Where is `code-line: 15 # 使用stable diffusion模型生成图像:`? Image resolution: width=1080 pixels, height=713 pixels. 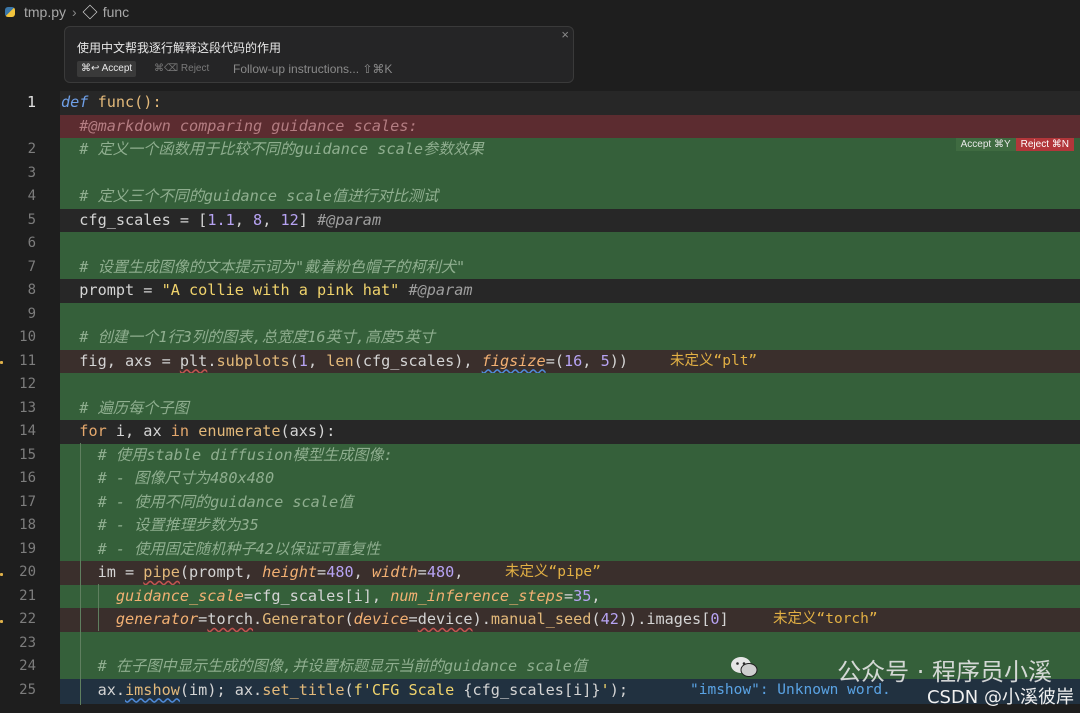 code-line: 15 # 使用stable diffusion模型生成图像: is located at coordinates (540, 455).